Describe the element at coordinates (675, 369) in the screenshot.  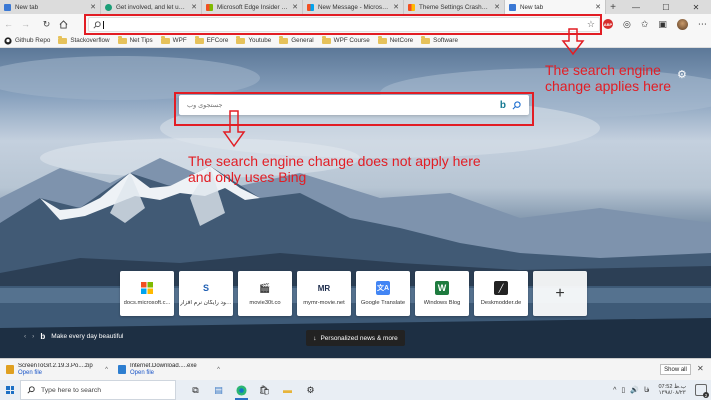
I see `show-all-downloads-button: Show all` at that location.